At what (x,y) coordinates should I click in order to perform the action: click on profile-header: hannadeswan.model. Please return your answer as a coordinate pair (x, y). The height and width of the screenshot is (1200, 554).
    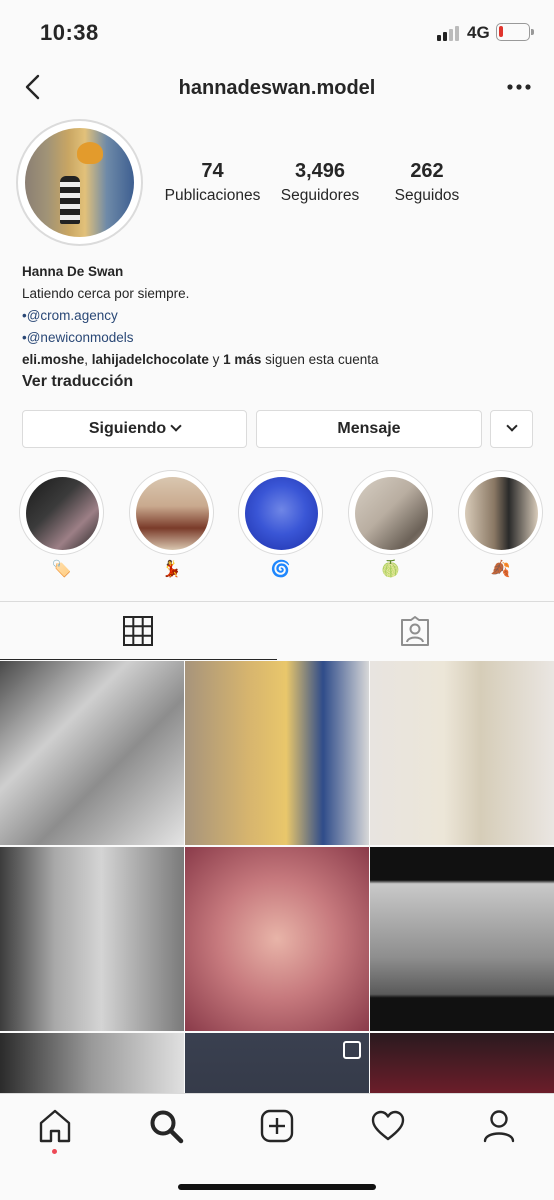
    Looking at the image, I should click on (277, 89).